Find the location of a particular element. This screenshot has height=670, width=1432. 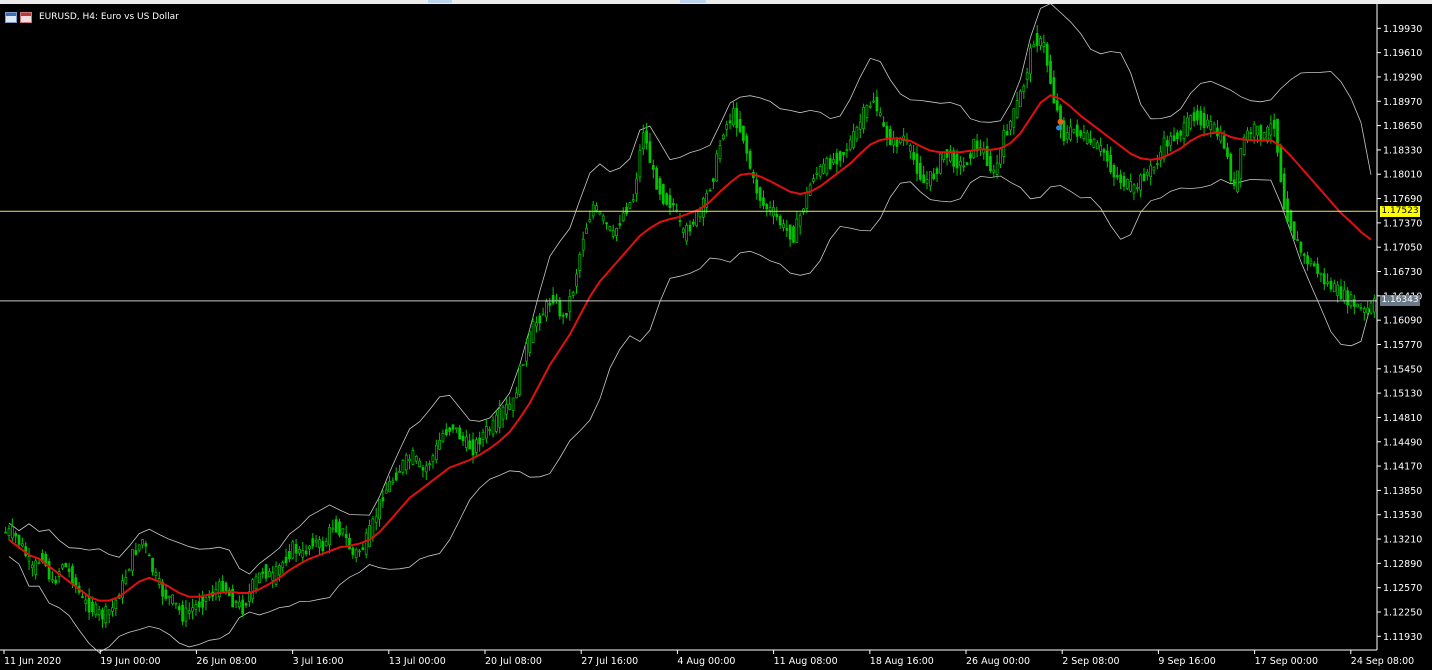

price-tick-label: 1.13850 is located at coordinates (1402, 491).